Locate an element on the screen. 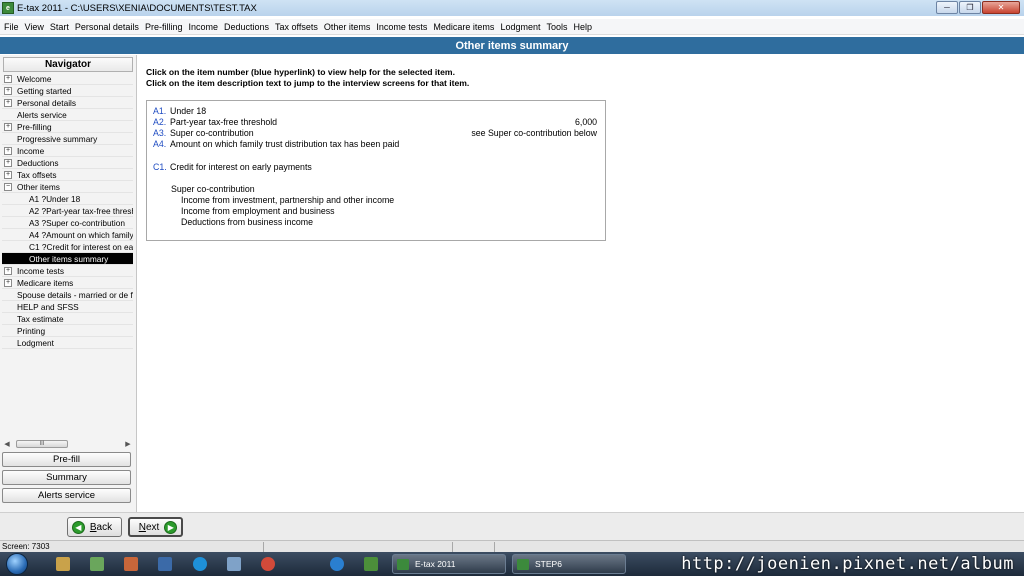 This screenshot has height=576, width=1024. navigator-item: A1 ?Under 18 is located at coordinates (67, 199).